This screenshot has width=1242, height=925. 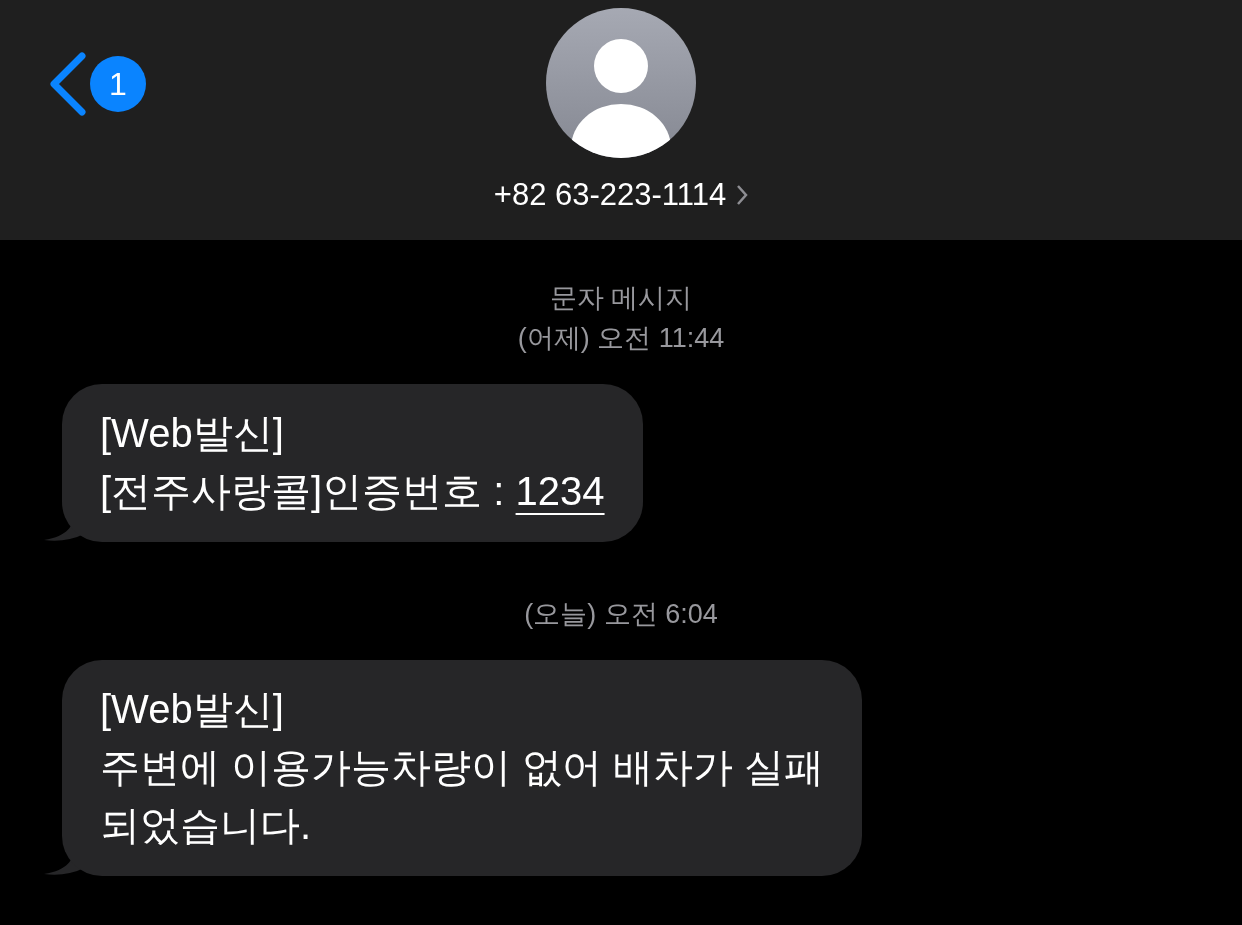 I want to click on back-button: 1, so click(x=97, y=84).